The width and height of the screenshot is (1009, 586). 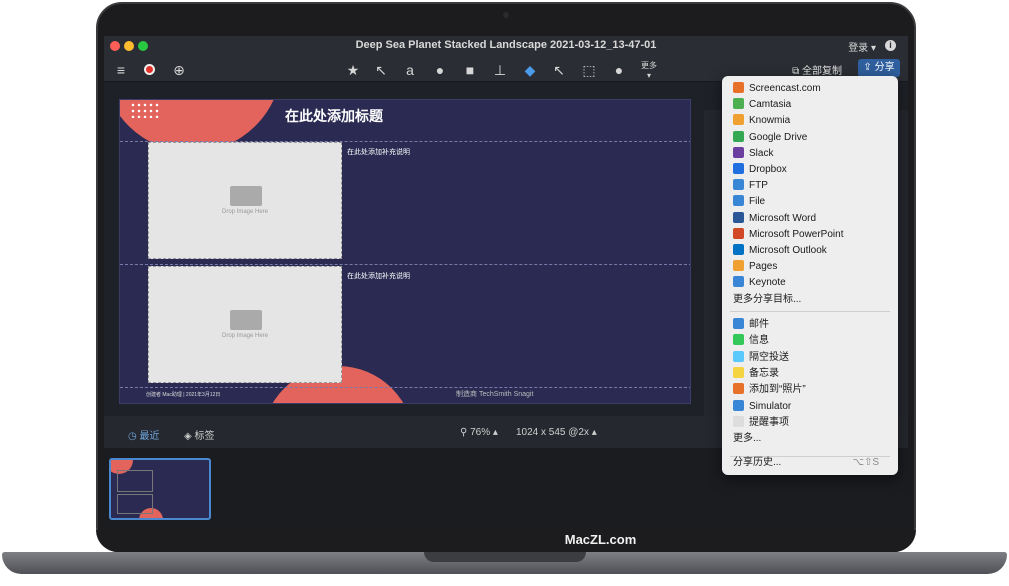 I want to click on share-menu-item-label: 添加到“照片”, so click(x=777, y=390).